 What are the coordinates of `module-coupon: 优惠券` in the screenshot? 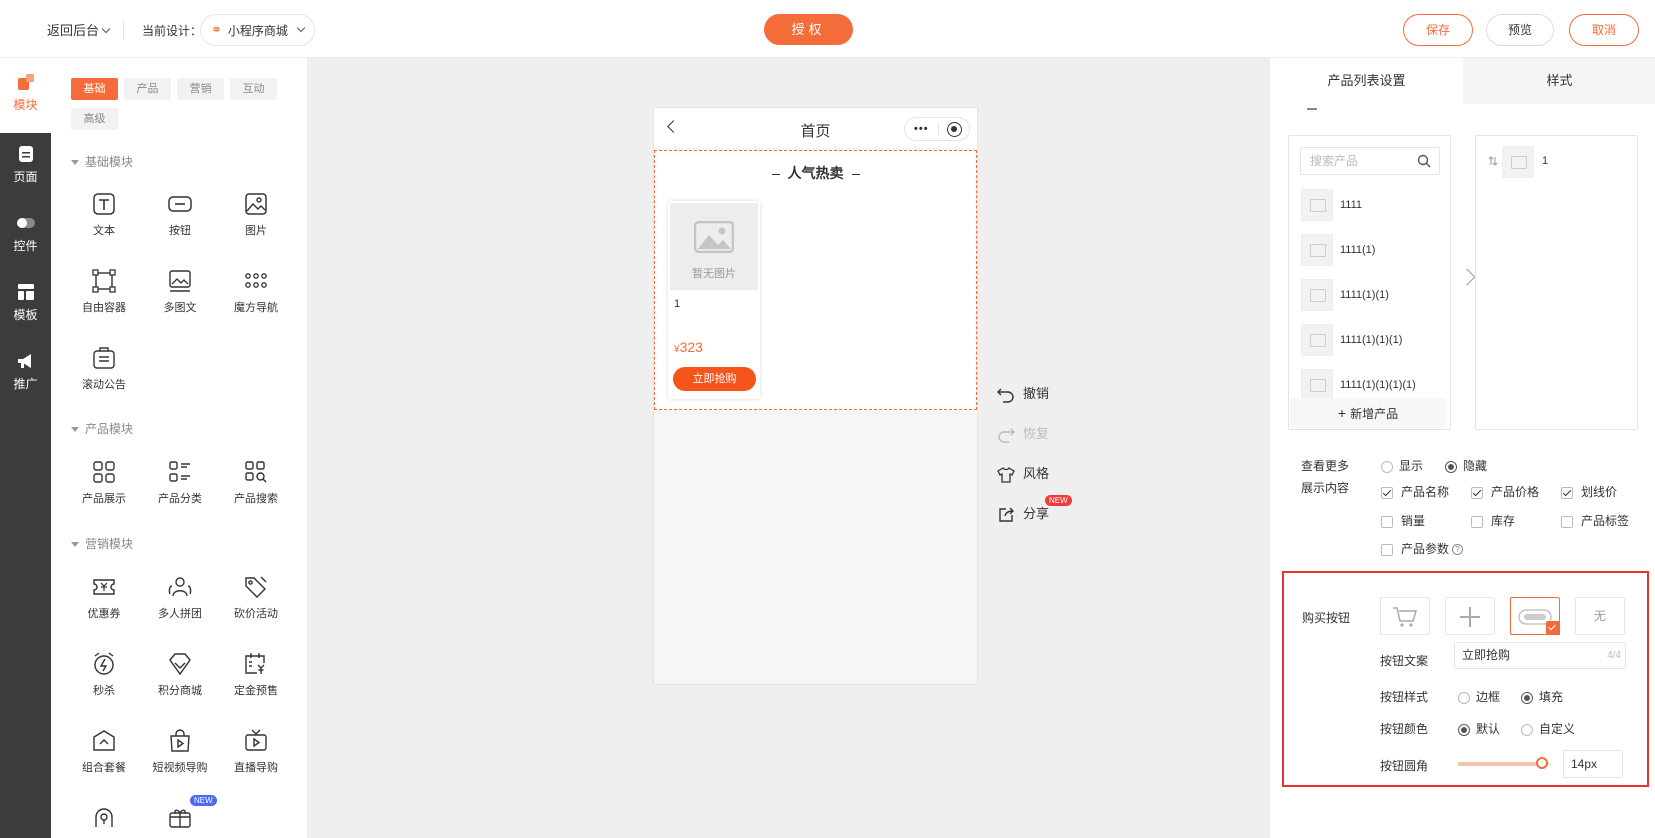 It's located at (104, 604).